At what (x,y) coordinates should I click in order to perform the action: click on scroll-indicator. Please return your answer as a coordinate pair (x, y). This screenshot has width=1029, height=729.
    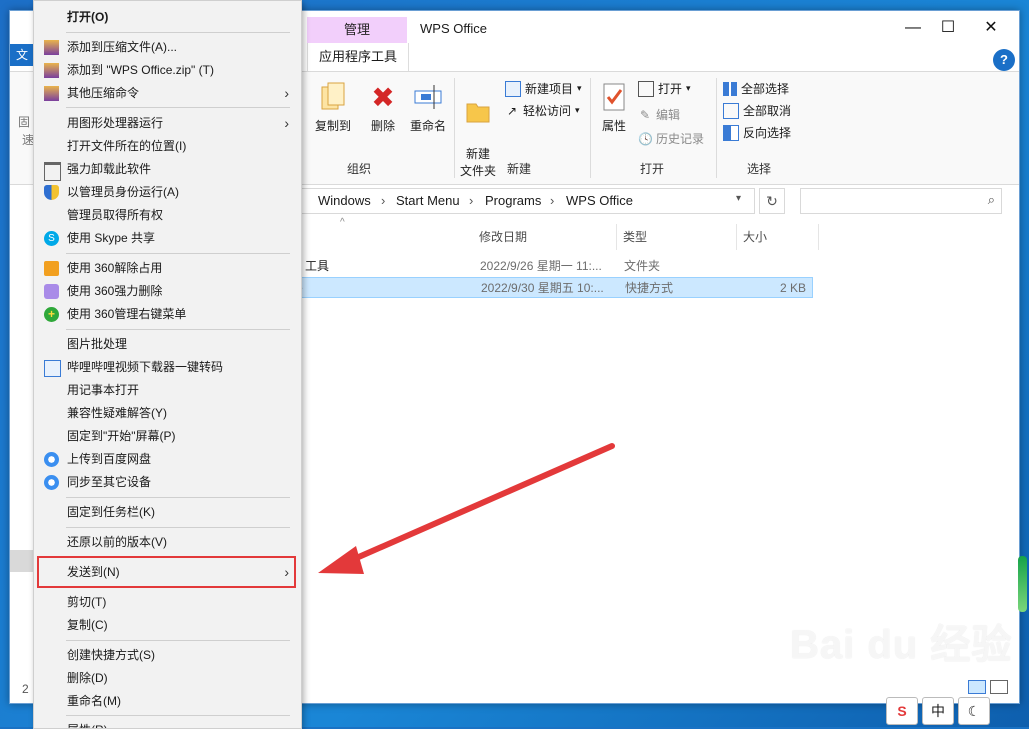
    Looking at the image, I should click on (1022, 584).